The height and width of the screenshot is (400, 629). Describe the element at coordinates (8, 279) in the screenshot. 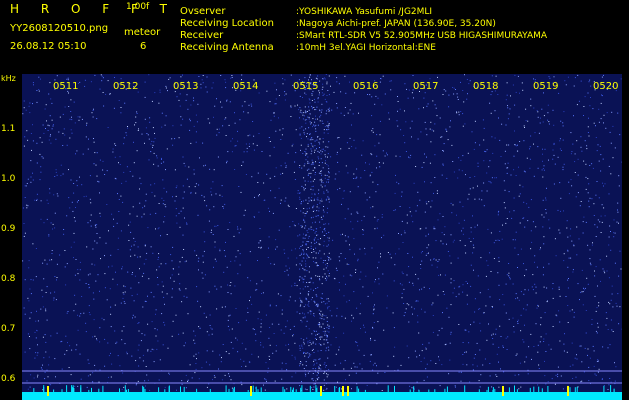

I see `y-tick-label: 0.8` at that location.